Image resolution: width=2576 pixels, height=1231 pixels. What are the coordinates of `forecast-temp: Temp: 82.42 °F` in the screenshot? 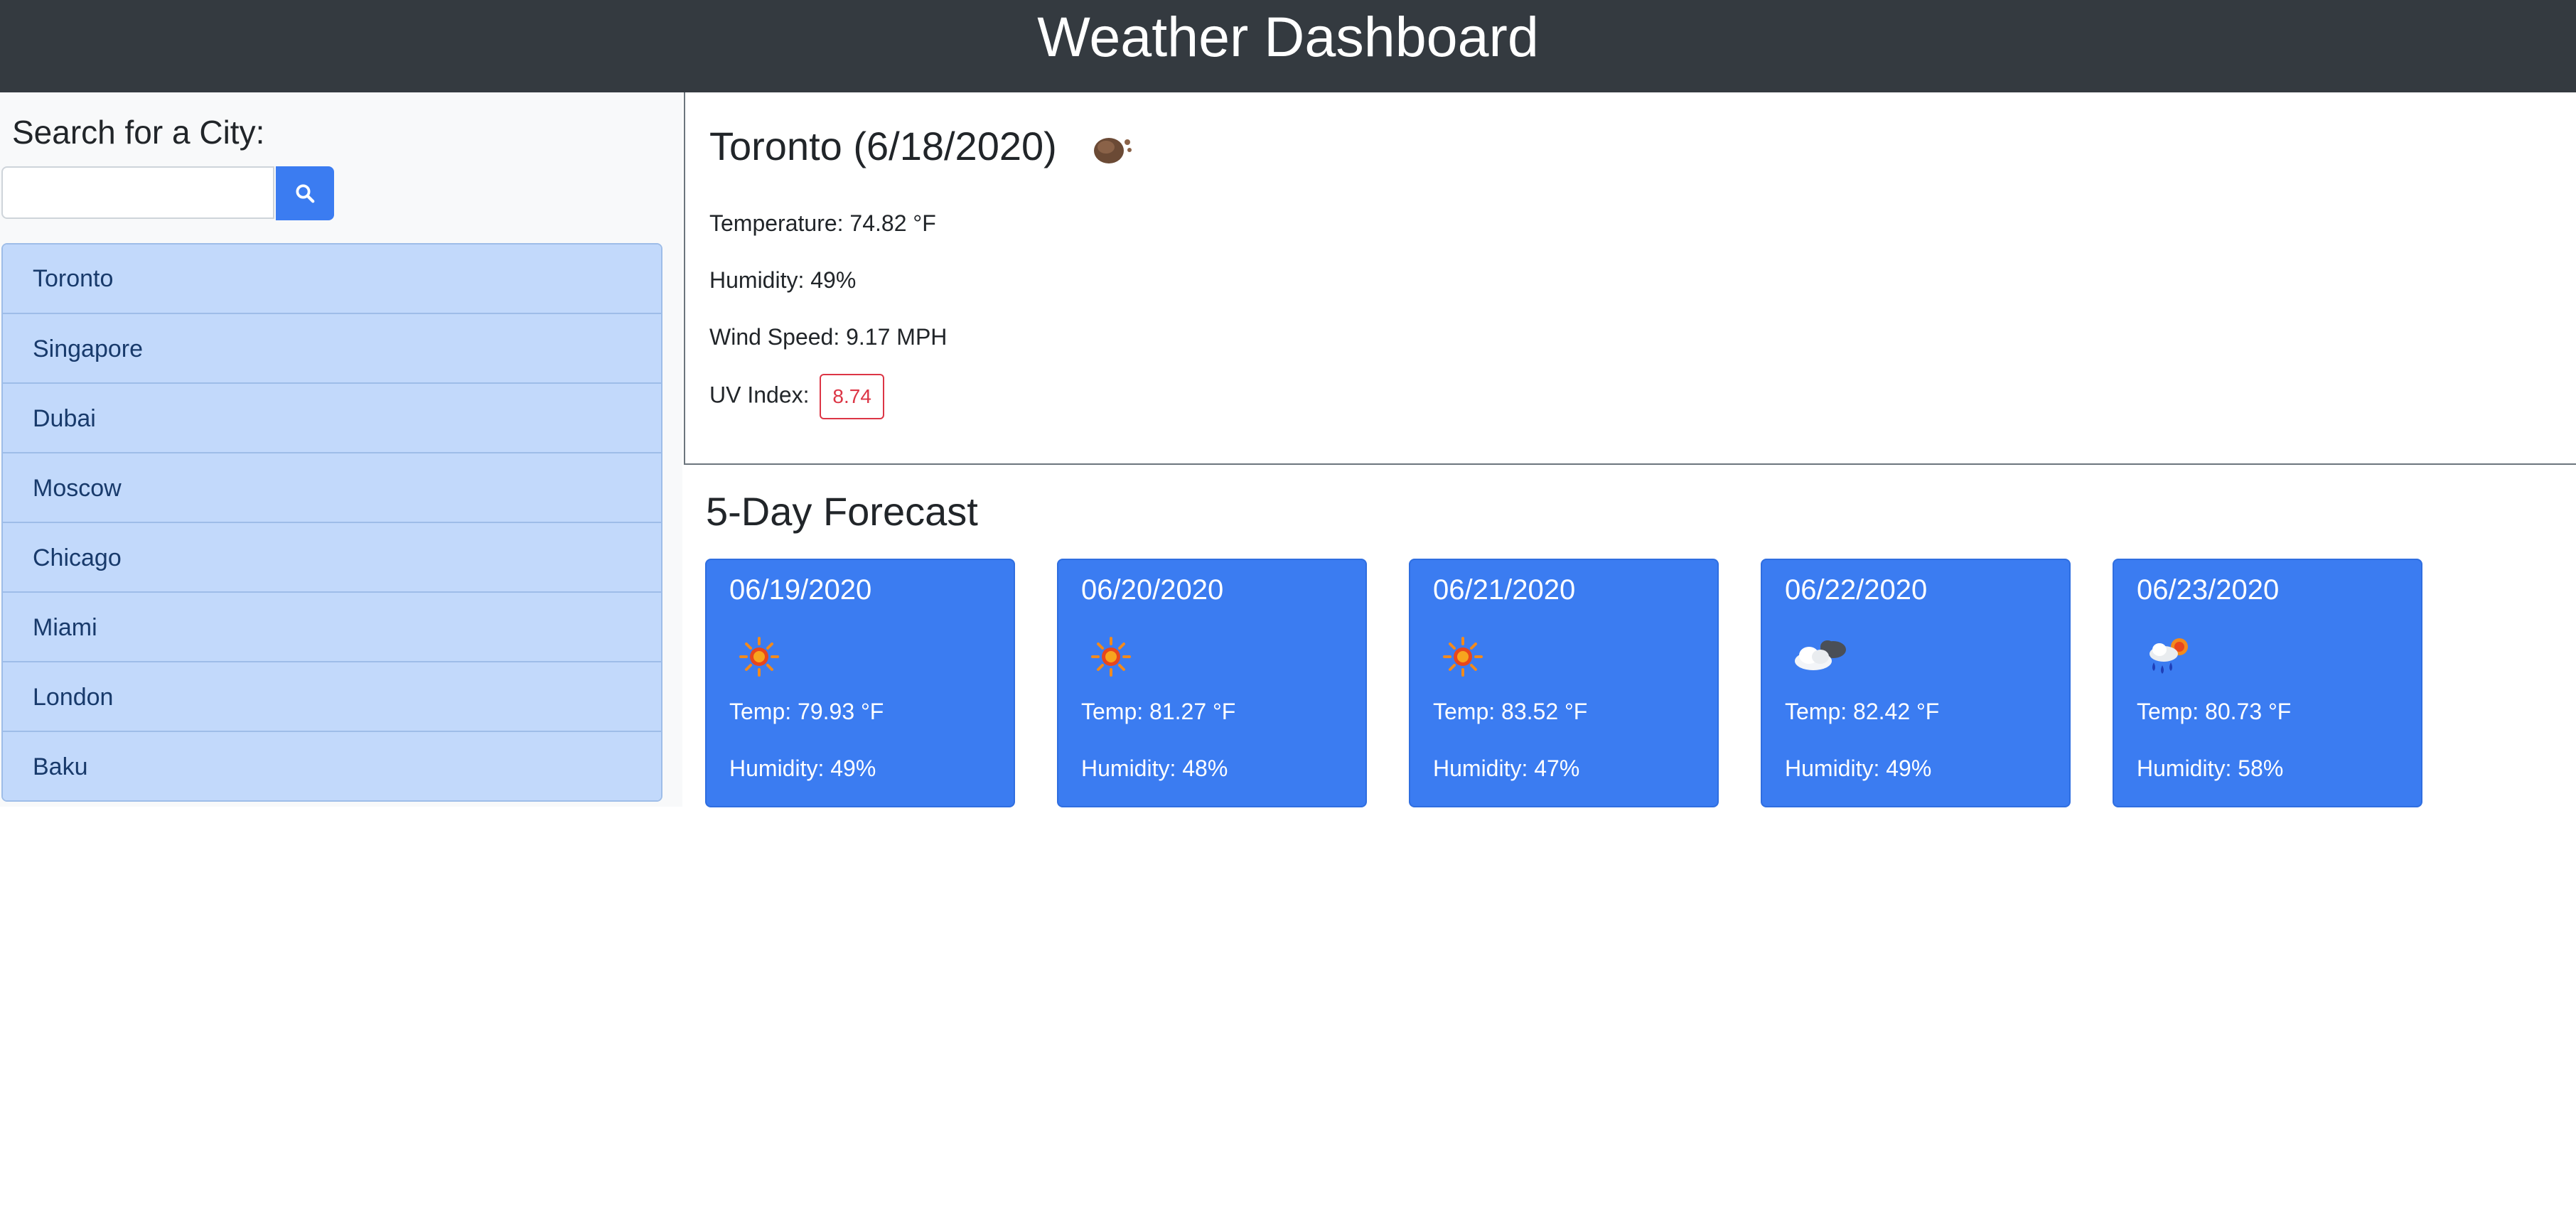 It's located at (1862, 712).